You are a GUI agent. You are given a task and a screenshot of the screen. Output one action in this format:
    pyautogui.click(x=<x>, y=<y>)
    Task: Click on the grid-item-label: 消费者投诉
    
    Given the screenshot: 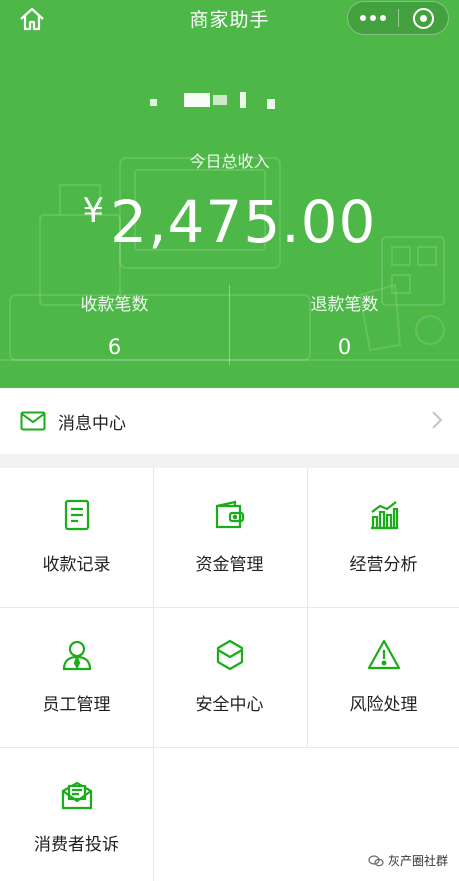 What is the action you would take?
    pyautogui.click(x=76, y=845)
    